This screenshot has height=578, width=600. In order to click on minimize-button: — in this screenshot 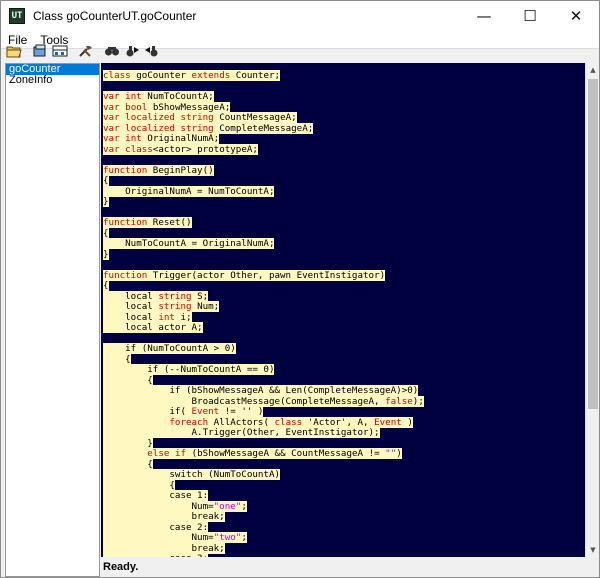, I will do `click(484, 16)`.